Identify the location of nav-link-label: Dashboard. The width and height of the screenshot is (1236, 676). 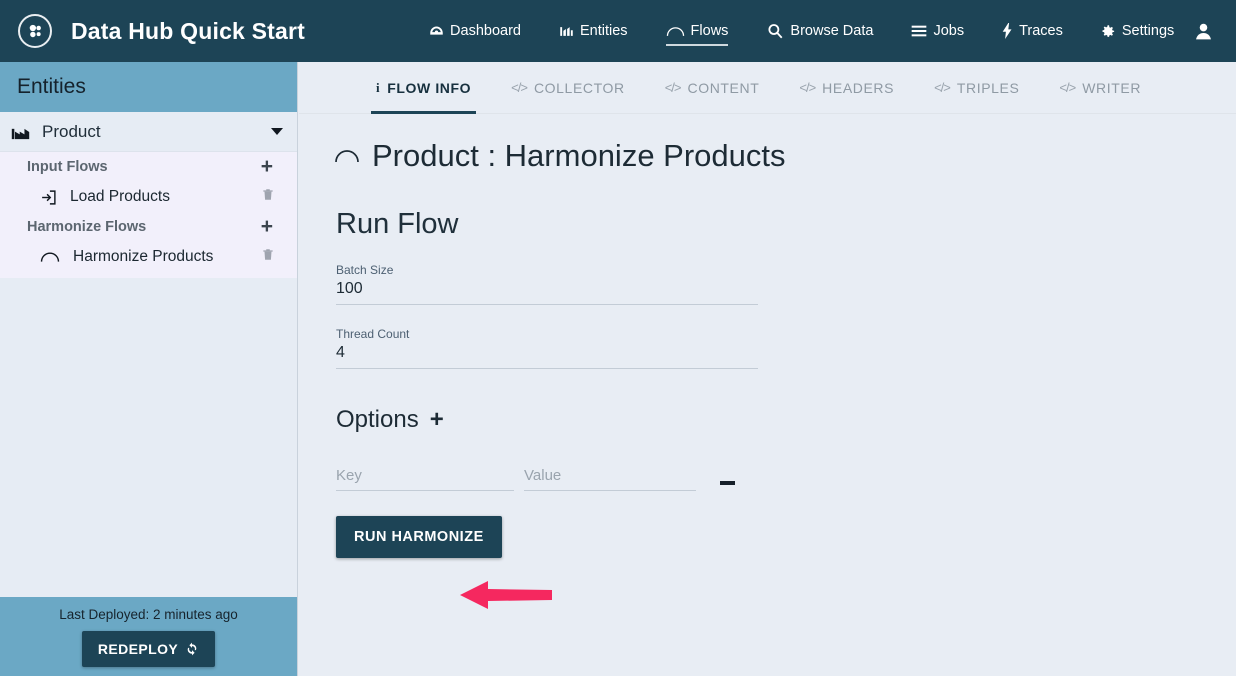
(485, 30).